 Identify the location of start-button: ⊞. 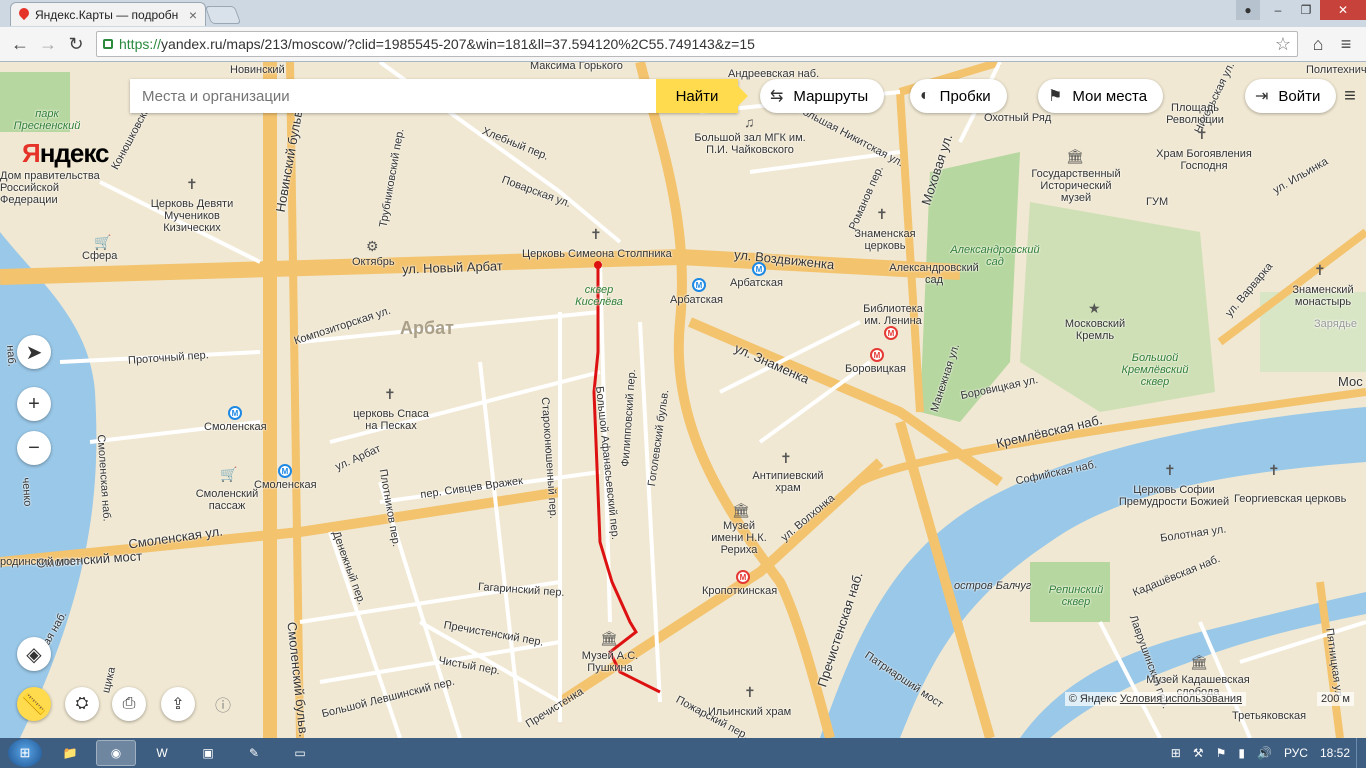
(25, 753).